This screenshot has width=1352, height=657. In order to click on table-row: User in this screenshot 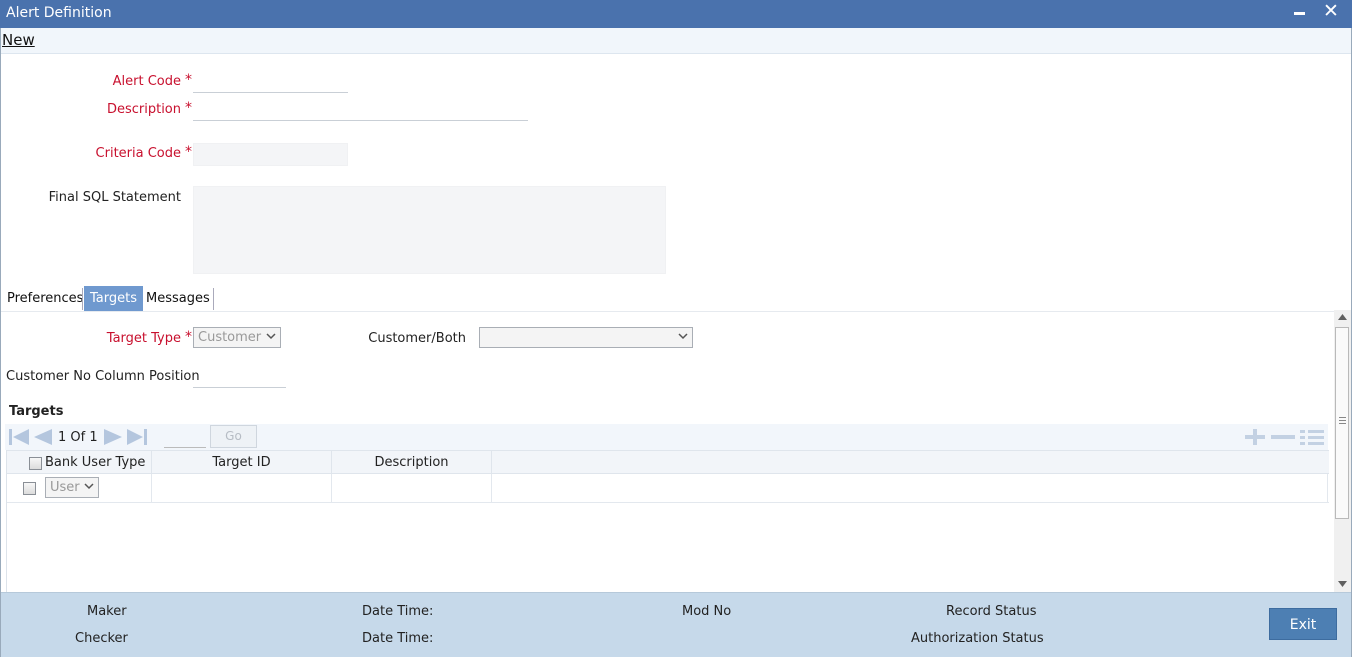, I will do `click(668, 488)`.